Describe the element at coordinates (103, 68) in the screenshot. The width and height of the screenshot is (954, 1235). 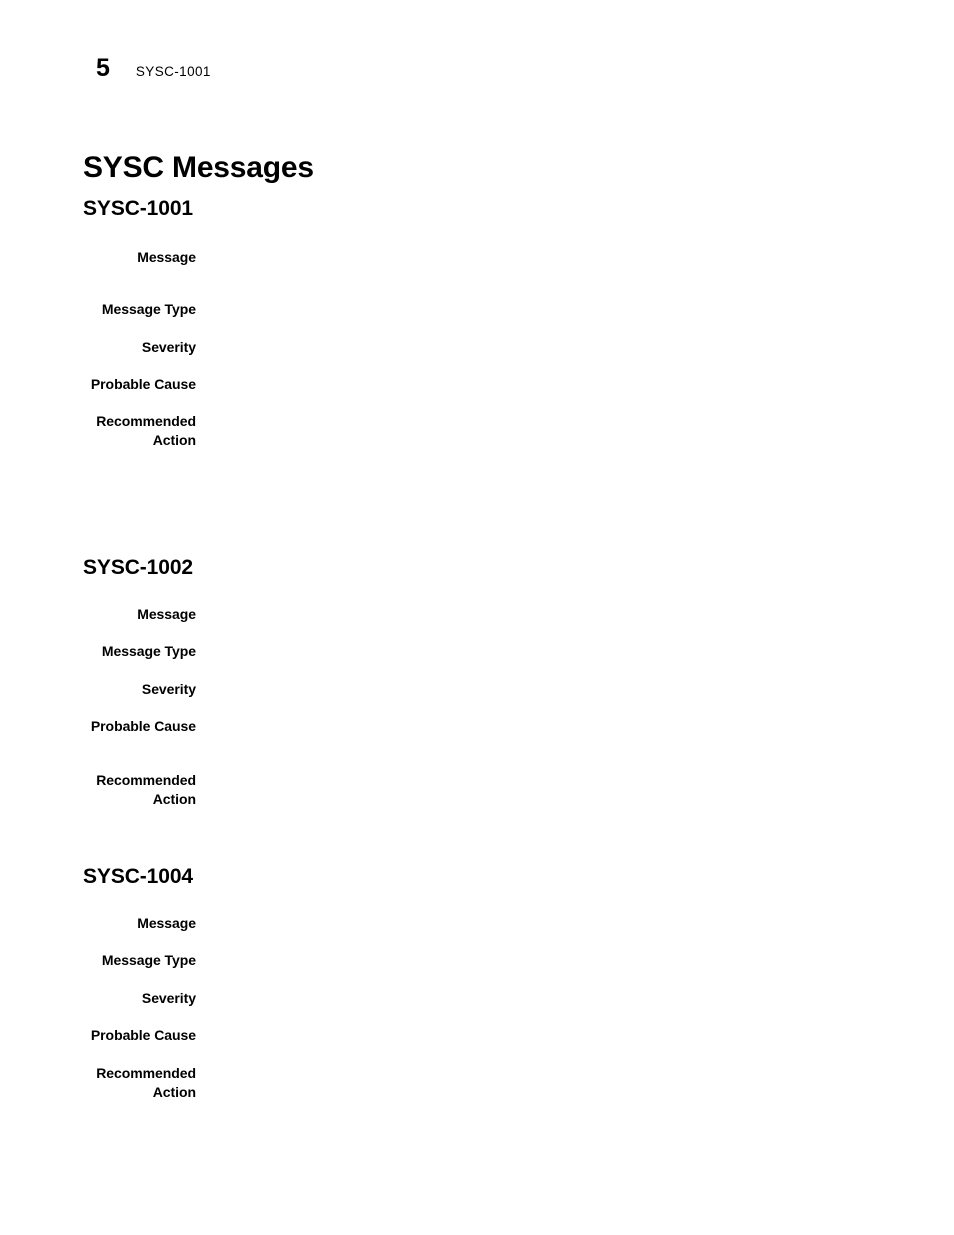
I see `page-number: 5` at that location.